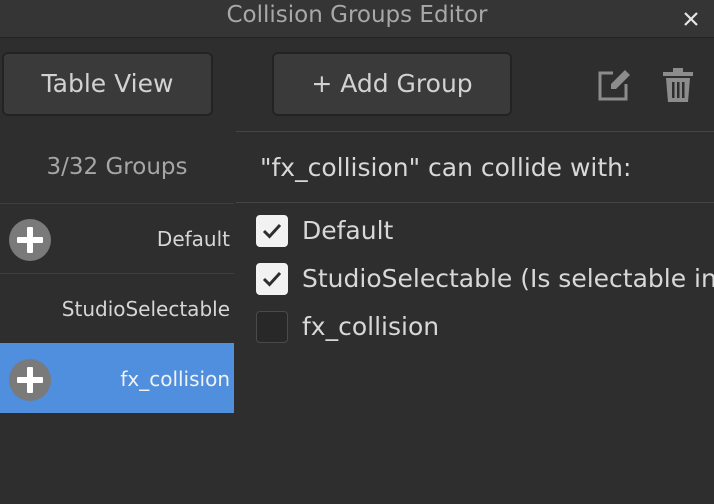 This screenshot has width=714, height=504. What do you see at coordinates (446, 167) in the screenshot?
I see `collide-heading: "fx_collision" can collide with:` at bounding box center [446, 167].